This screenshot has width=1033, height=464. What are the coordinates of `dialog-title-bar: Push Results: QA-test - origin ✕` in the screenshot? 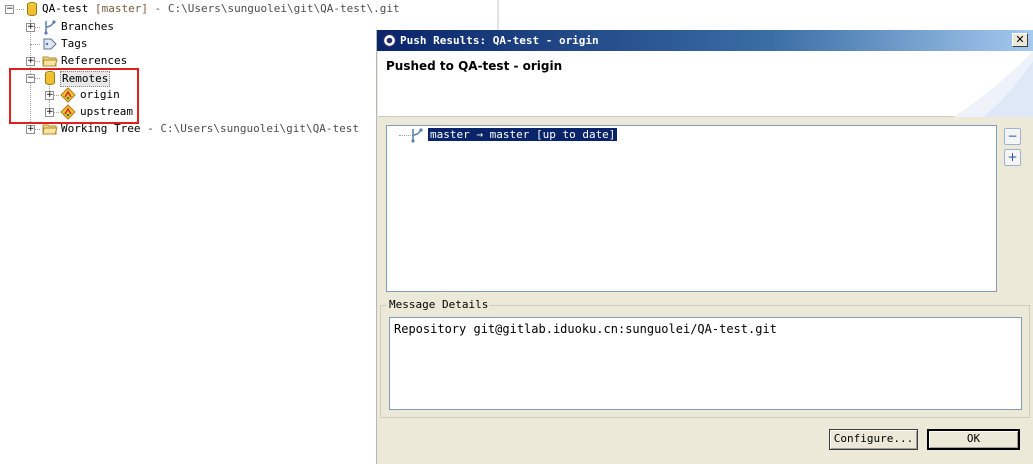 It's located at (705, 40).